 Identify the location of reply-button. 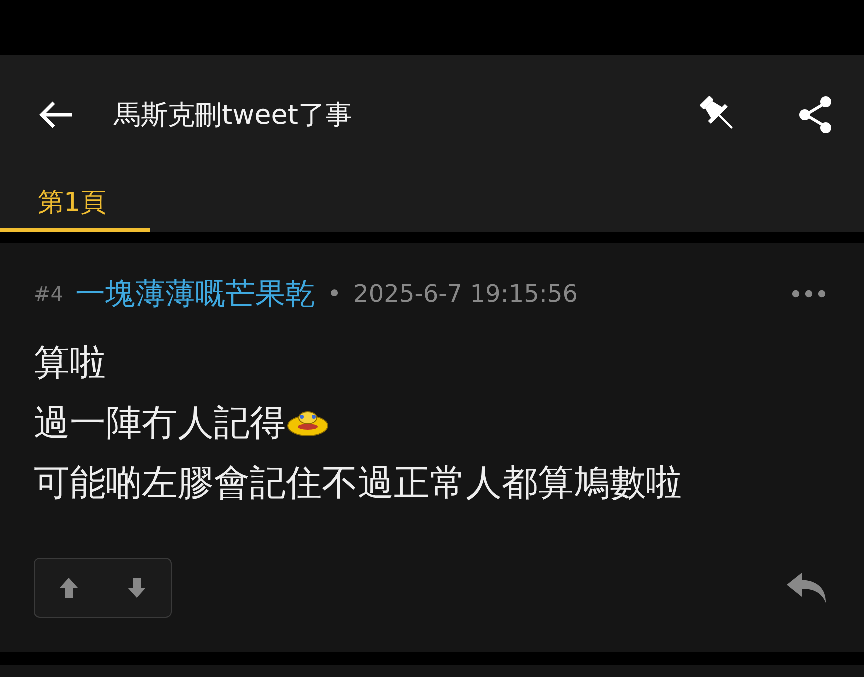
(807, 588).